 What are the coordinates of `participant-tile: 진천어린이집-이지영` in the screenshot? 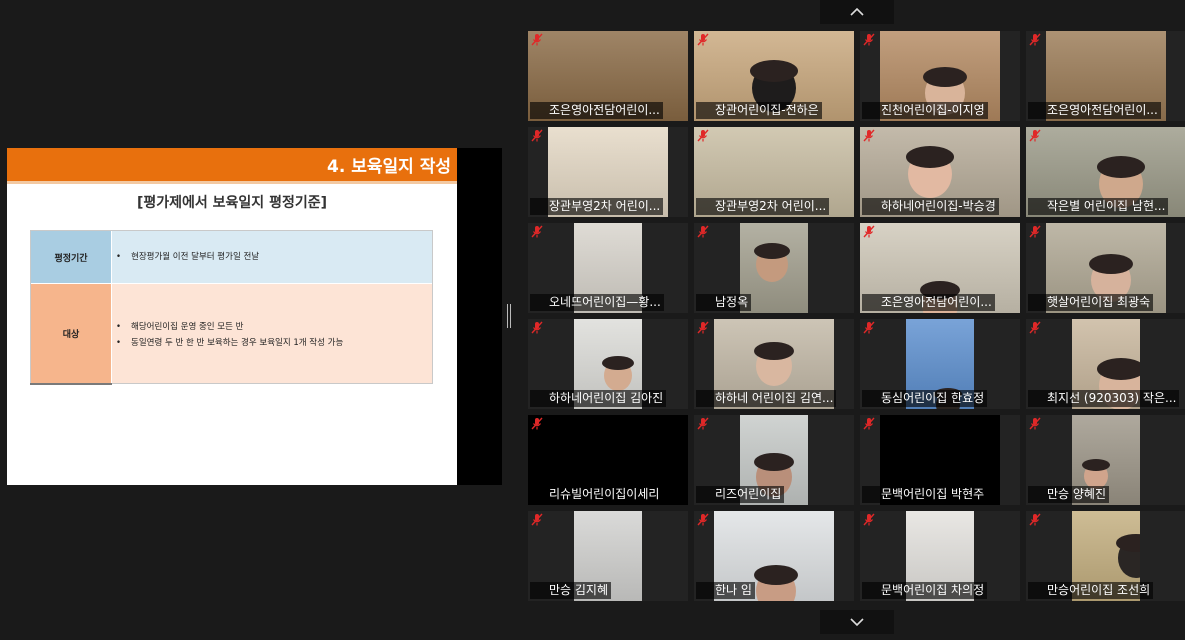 It's located at (940, 76).